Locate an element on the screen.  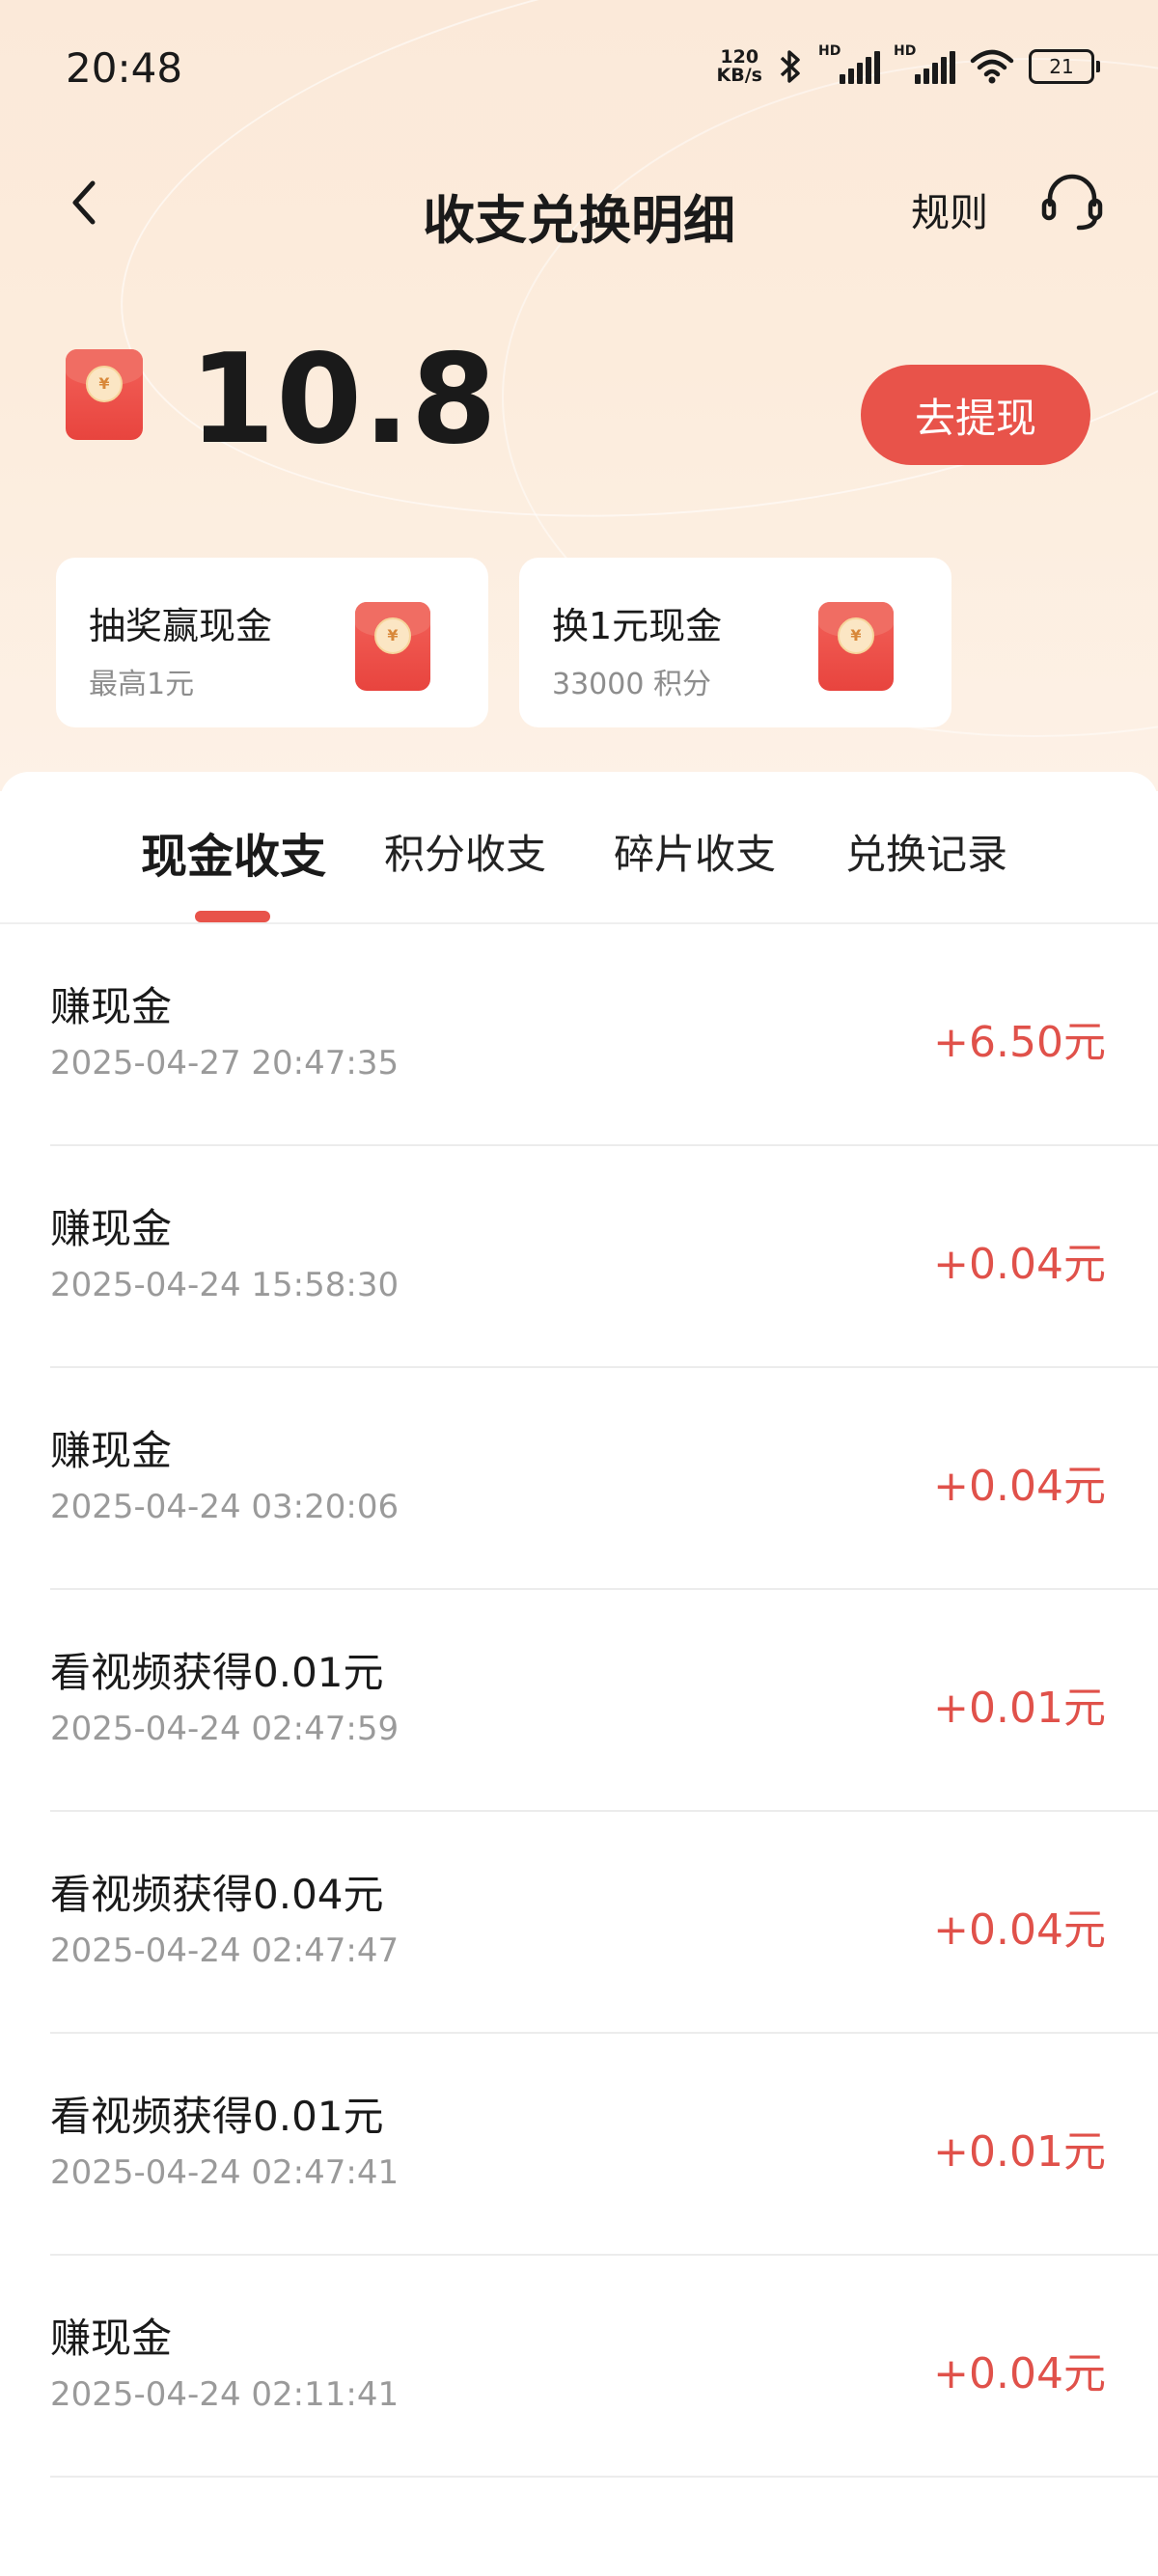
balance-section: ¥ 10.8 去提现 is located at coordinates (579, 400).